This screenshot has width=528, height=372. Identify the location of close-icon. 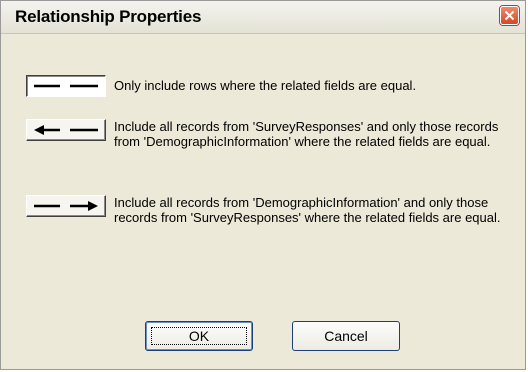
(509, 15).